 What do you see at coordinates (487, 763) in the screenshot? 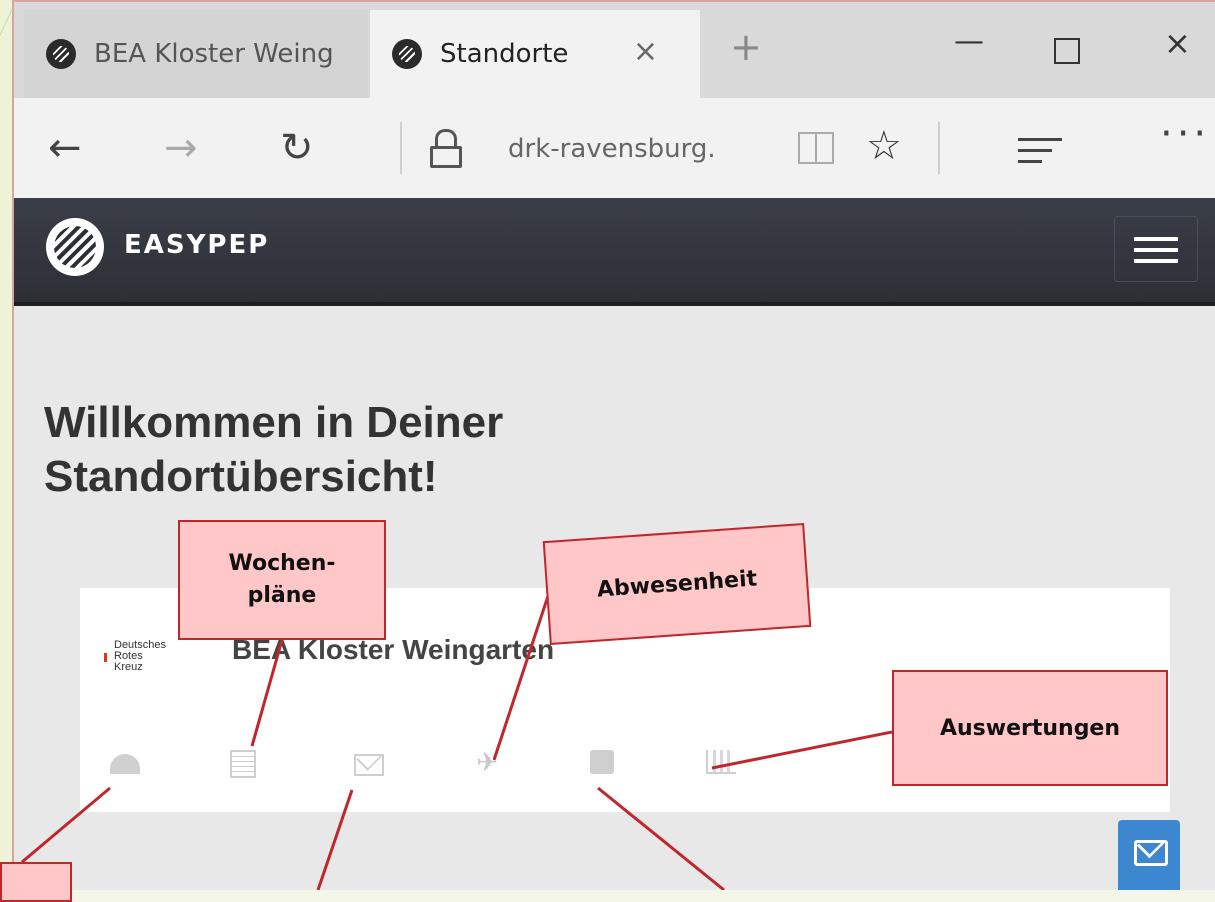
I see `plane-icon: ✈` at bounding box center [487, 763].